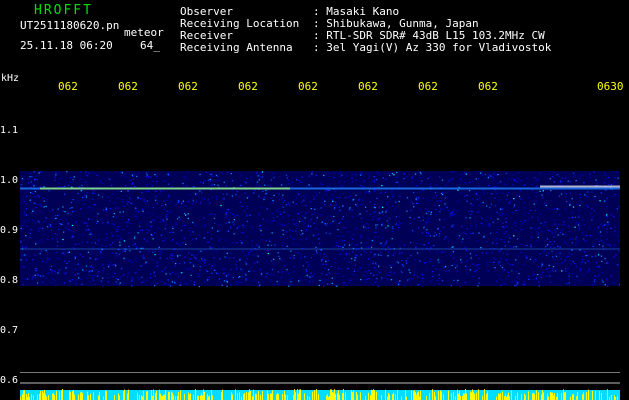  I want to click on y-axis-unit: kHz, so click(10, 78).